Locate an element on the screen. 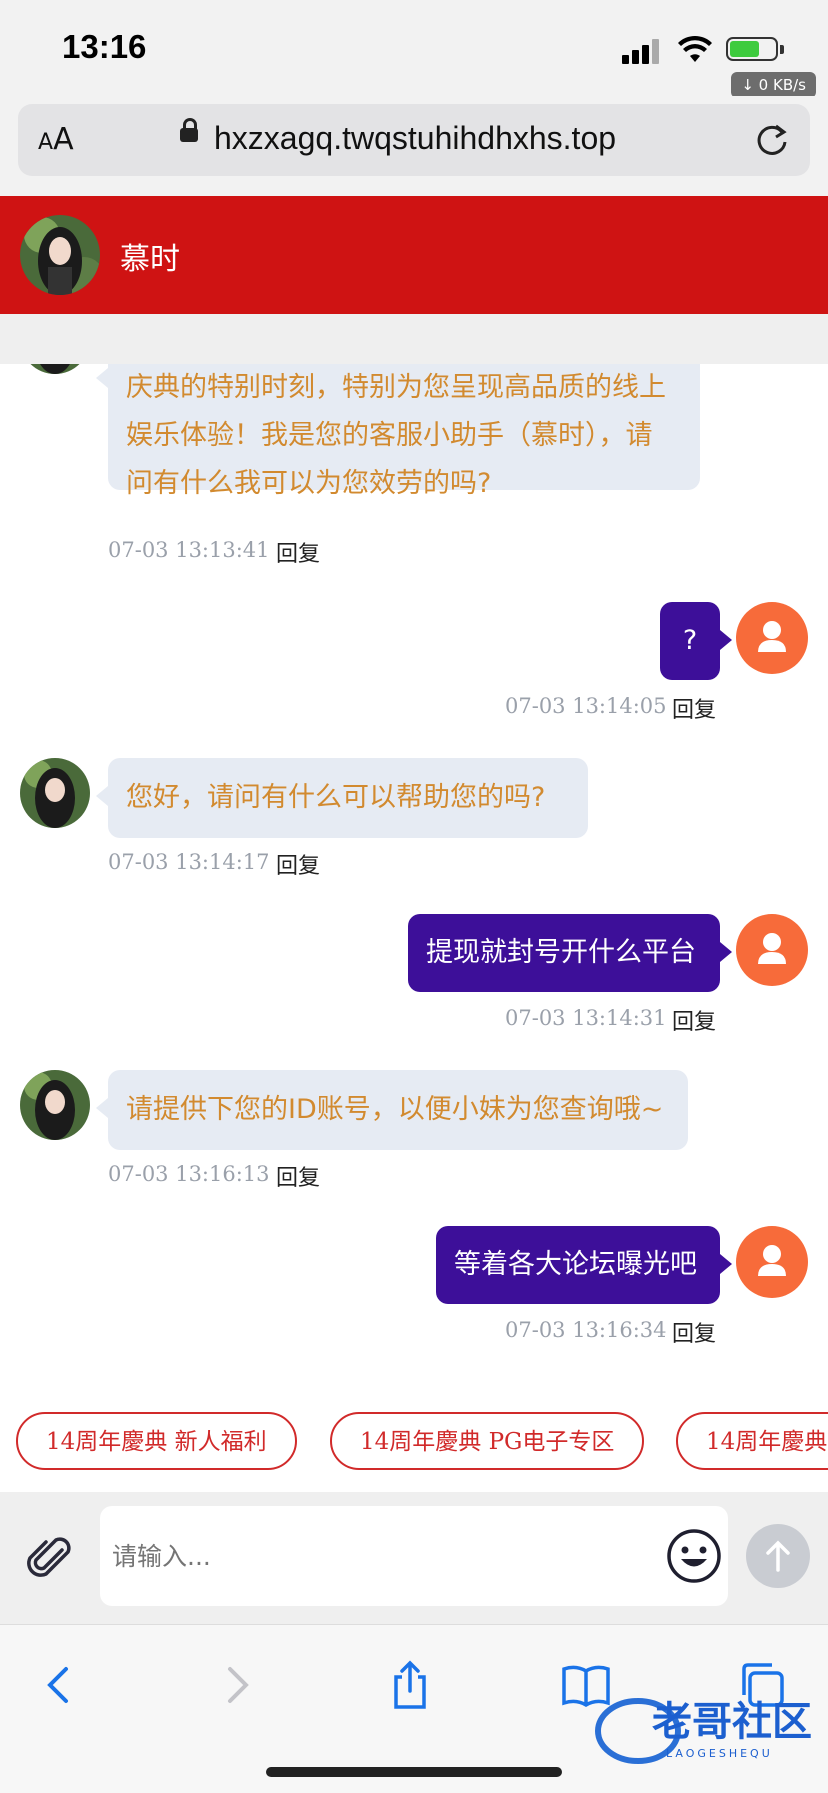 The height and width of the screenshot is (1793, 828). svg-text: LAOGESHEQU is located at coordinates (719, 1753).